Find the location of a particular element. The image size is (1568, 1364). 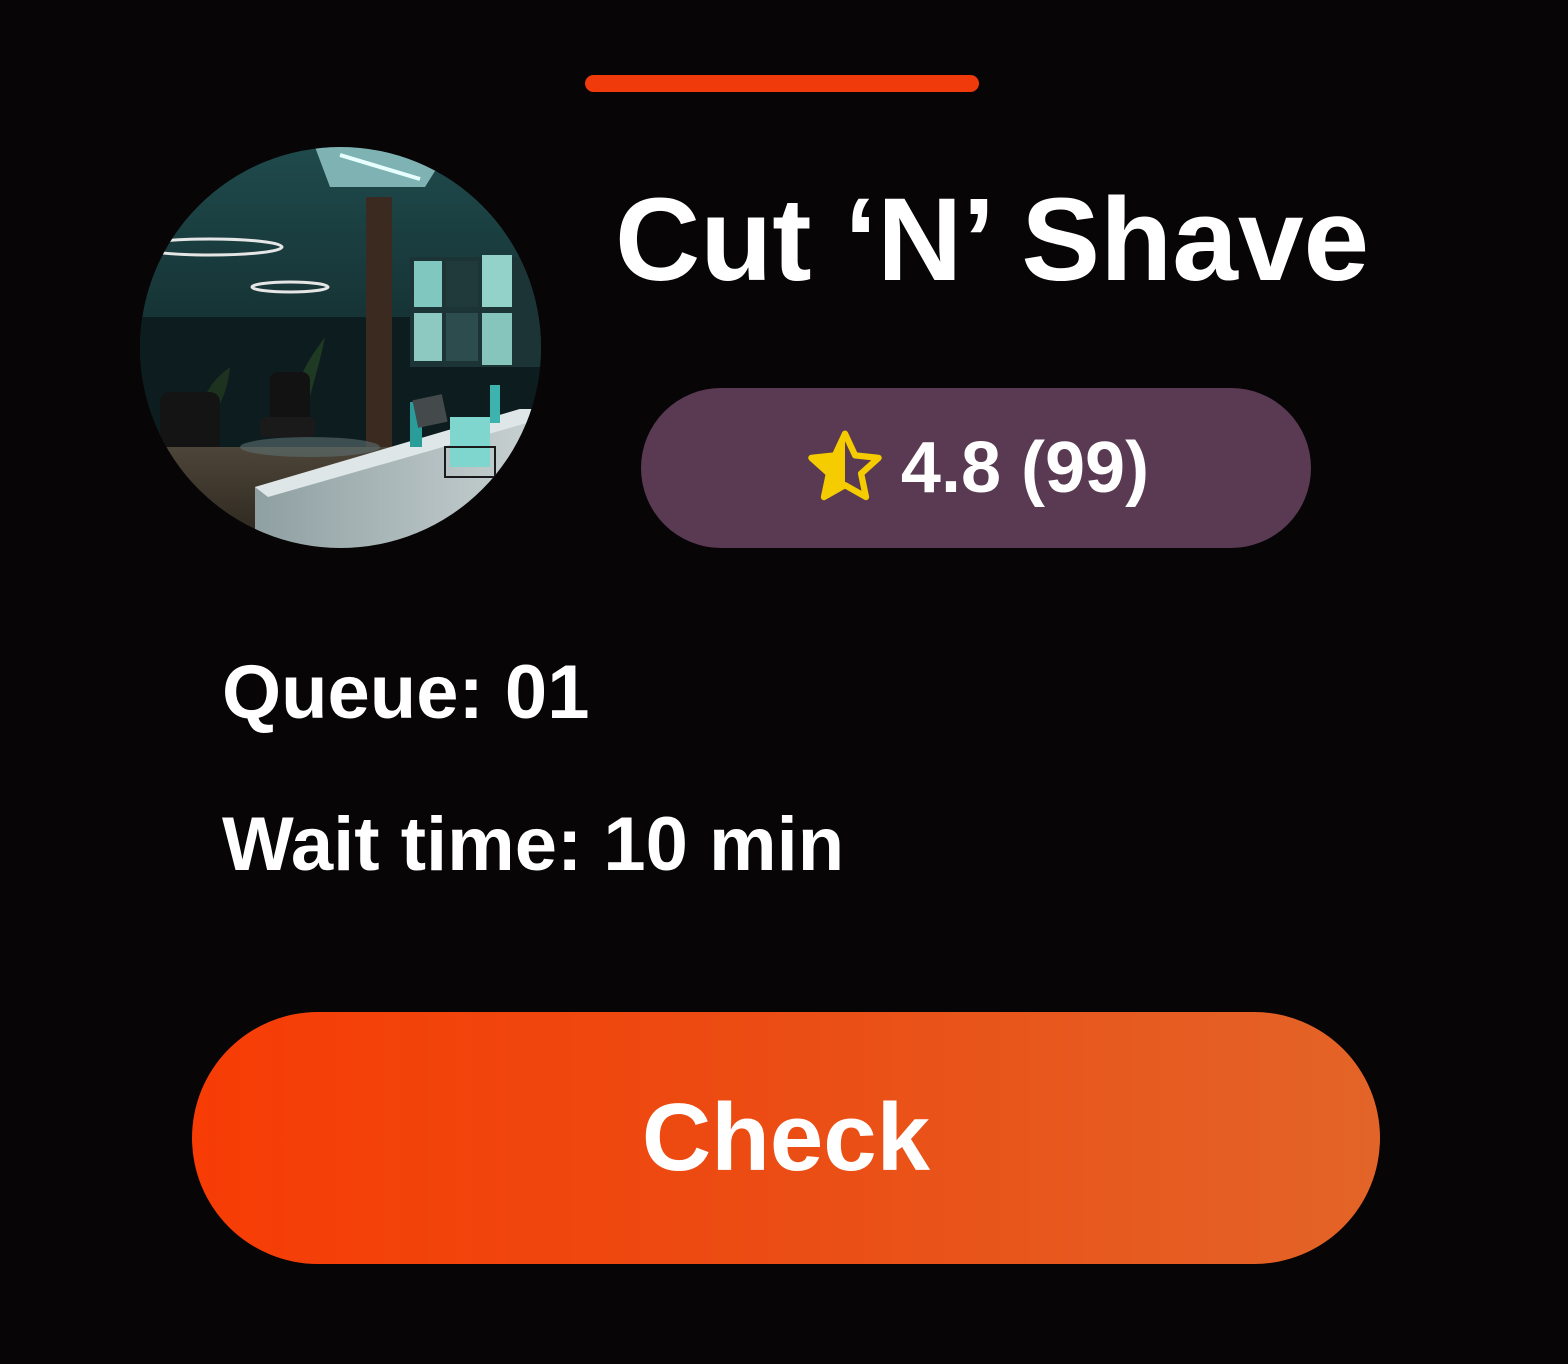

rating-badge: 4.8 (99) is located at coordinates (976, 468).